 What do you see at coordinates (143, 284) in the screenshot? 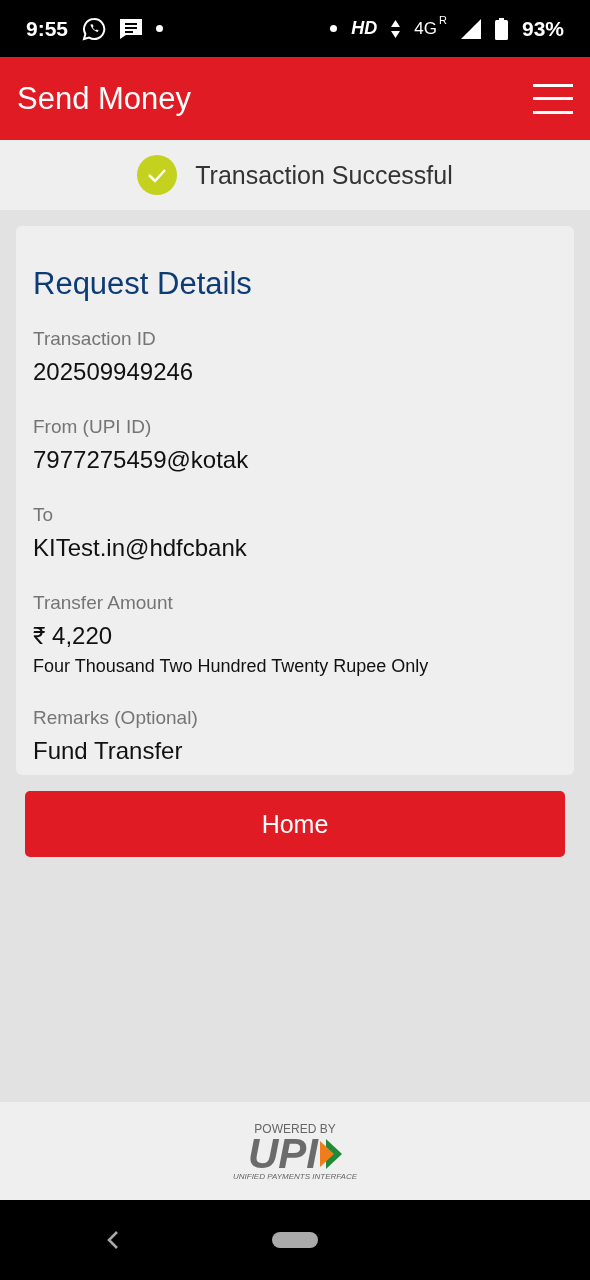
I see `card-title: Request Details` at bounding box center [143, 284].